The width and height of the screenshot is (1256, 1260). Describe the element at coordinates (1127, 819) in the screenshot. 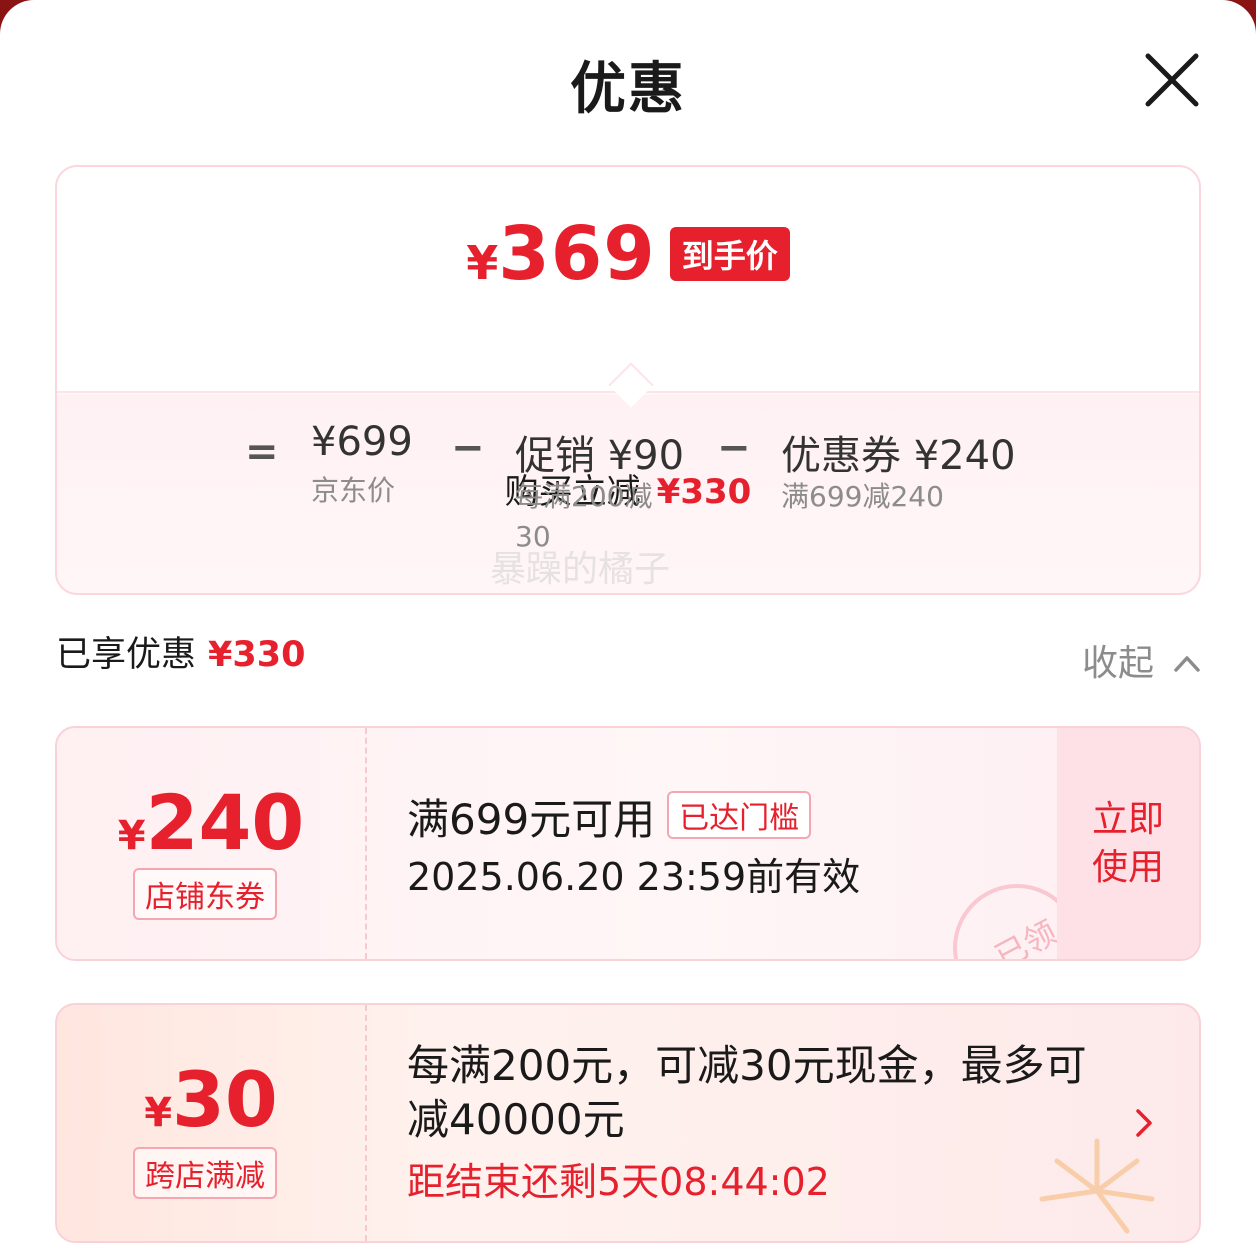

I see `use-now-line1: 立即` at that location.